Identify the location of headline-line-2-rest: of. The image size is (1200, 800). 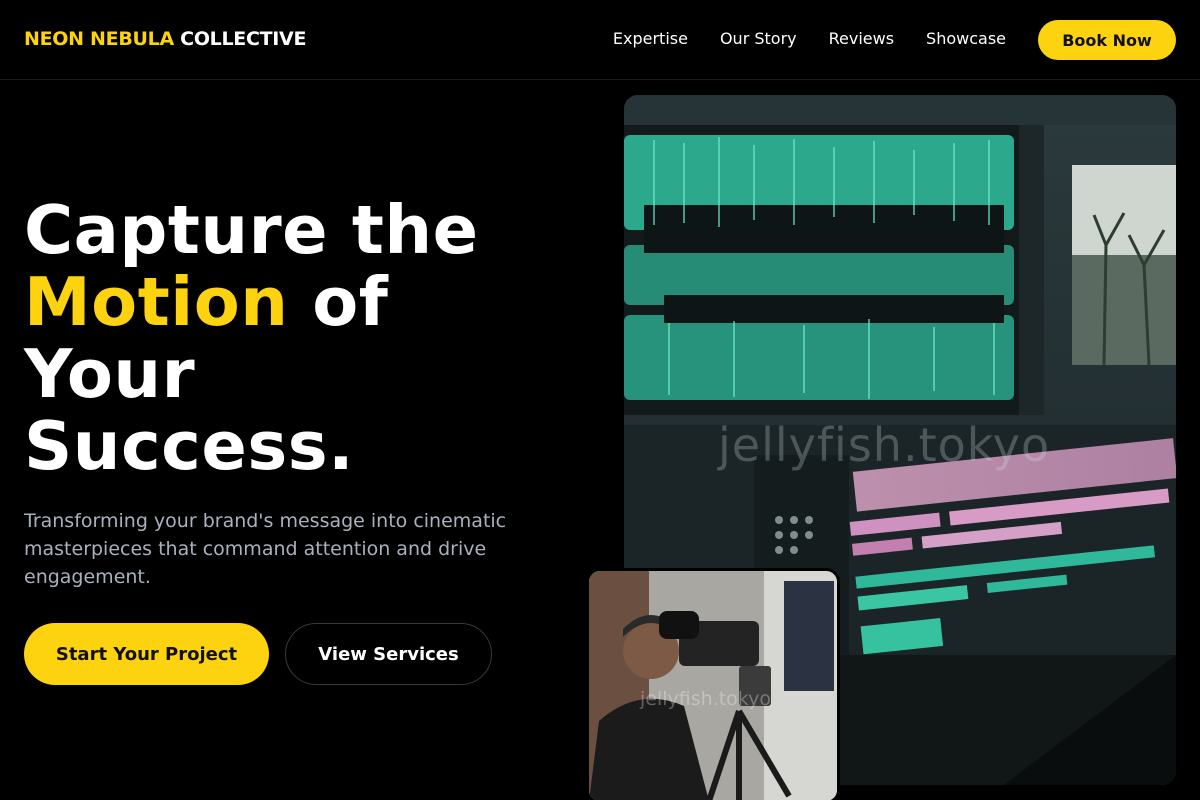
(338, 302).